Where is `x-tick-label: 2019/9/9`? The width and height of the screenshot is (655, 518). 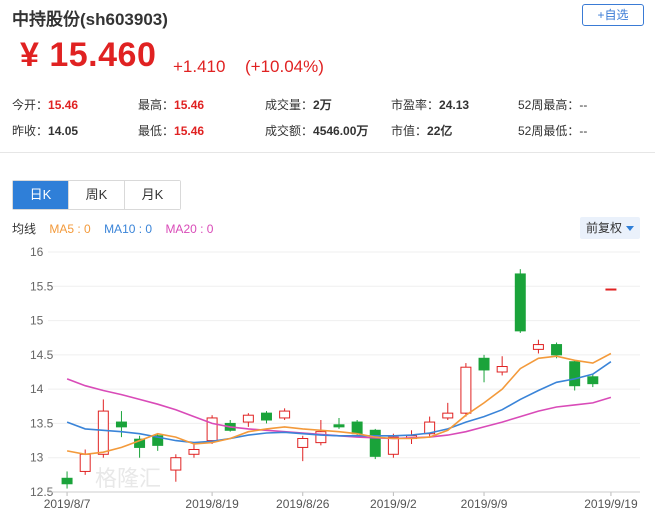
x-tick-label: 2019/9/9 is located at coordinates (484, 504).